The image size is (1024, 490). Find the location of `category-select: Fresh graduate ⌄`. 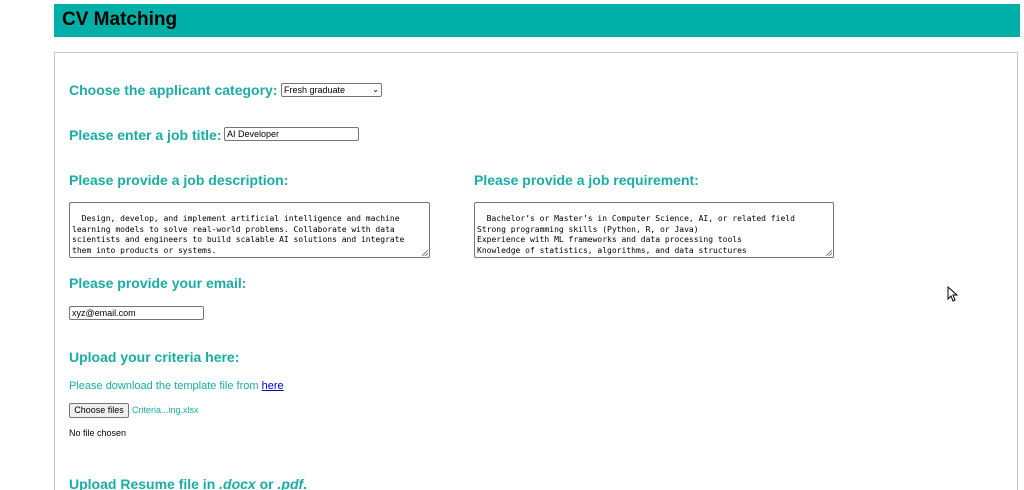

category-select: Fresh graduate ⌄ is located at coordinates (331, 90).